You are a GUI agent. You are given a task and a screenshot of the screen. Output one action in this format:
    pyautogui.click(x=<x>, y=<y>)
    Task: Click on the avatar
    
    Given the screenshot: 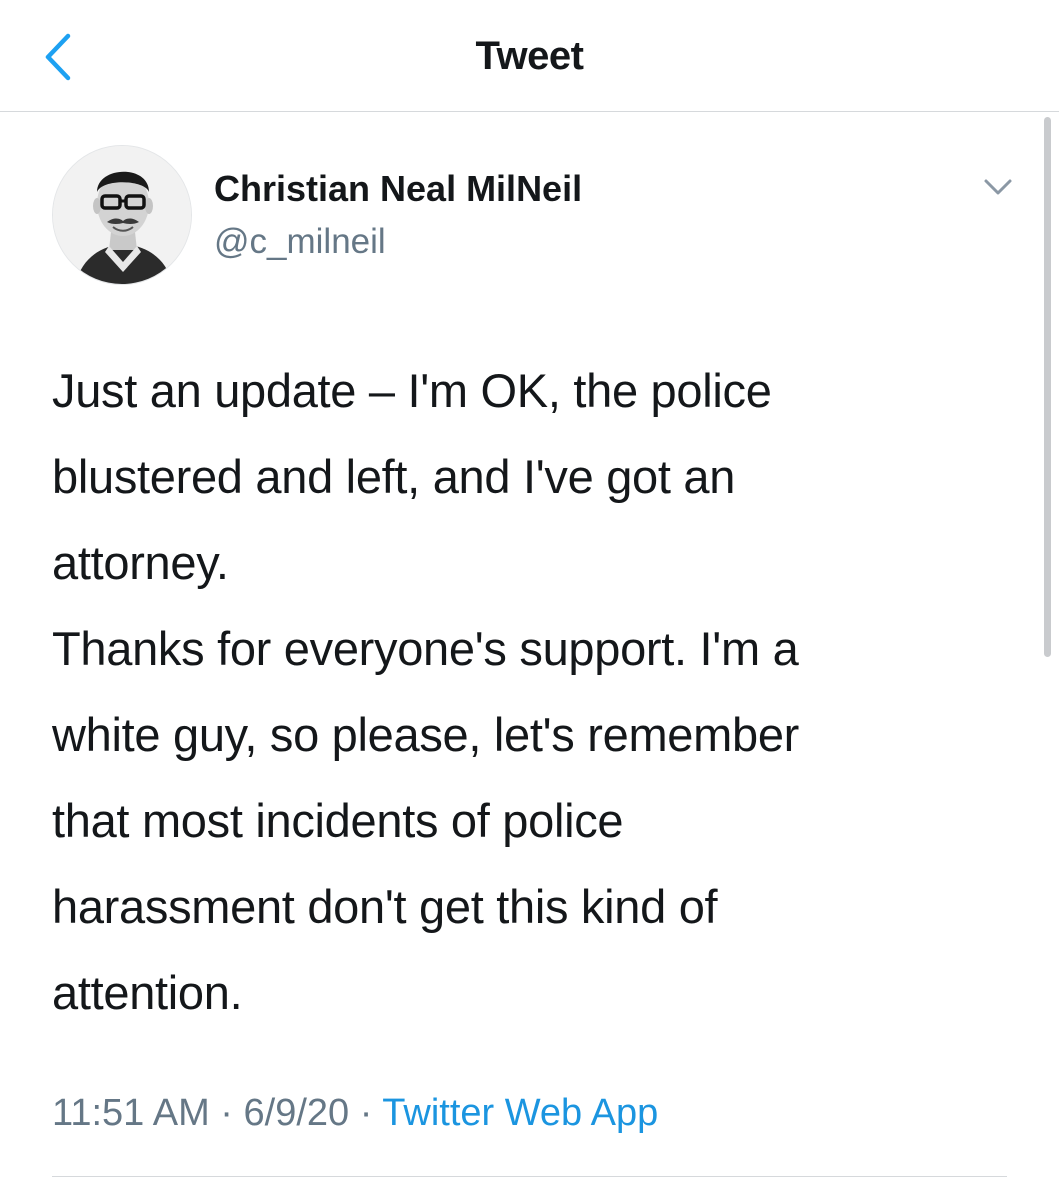 What is the action you would take?
    pyautogui.click(x=122, y=215)
    